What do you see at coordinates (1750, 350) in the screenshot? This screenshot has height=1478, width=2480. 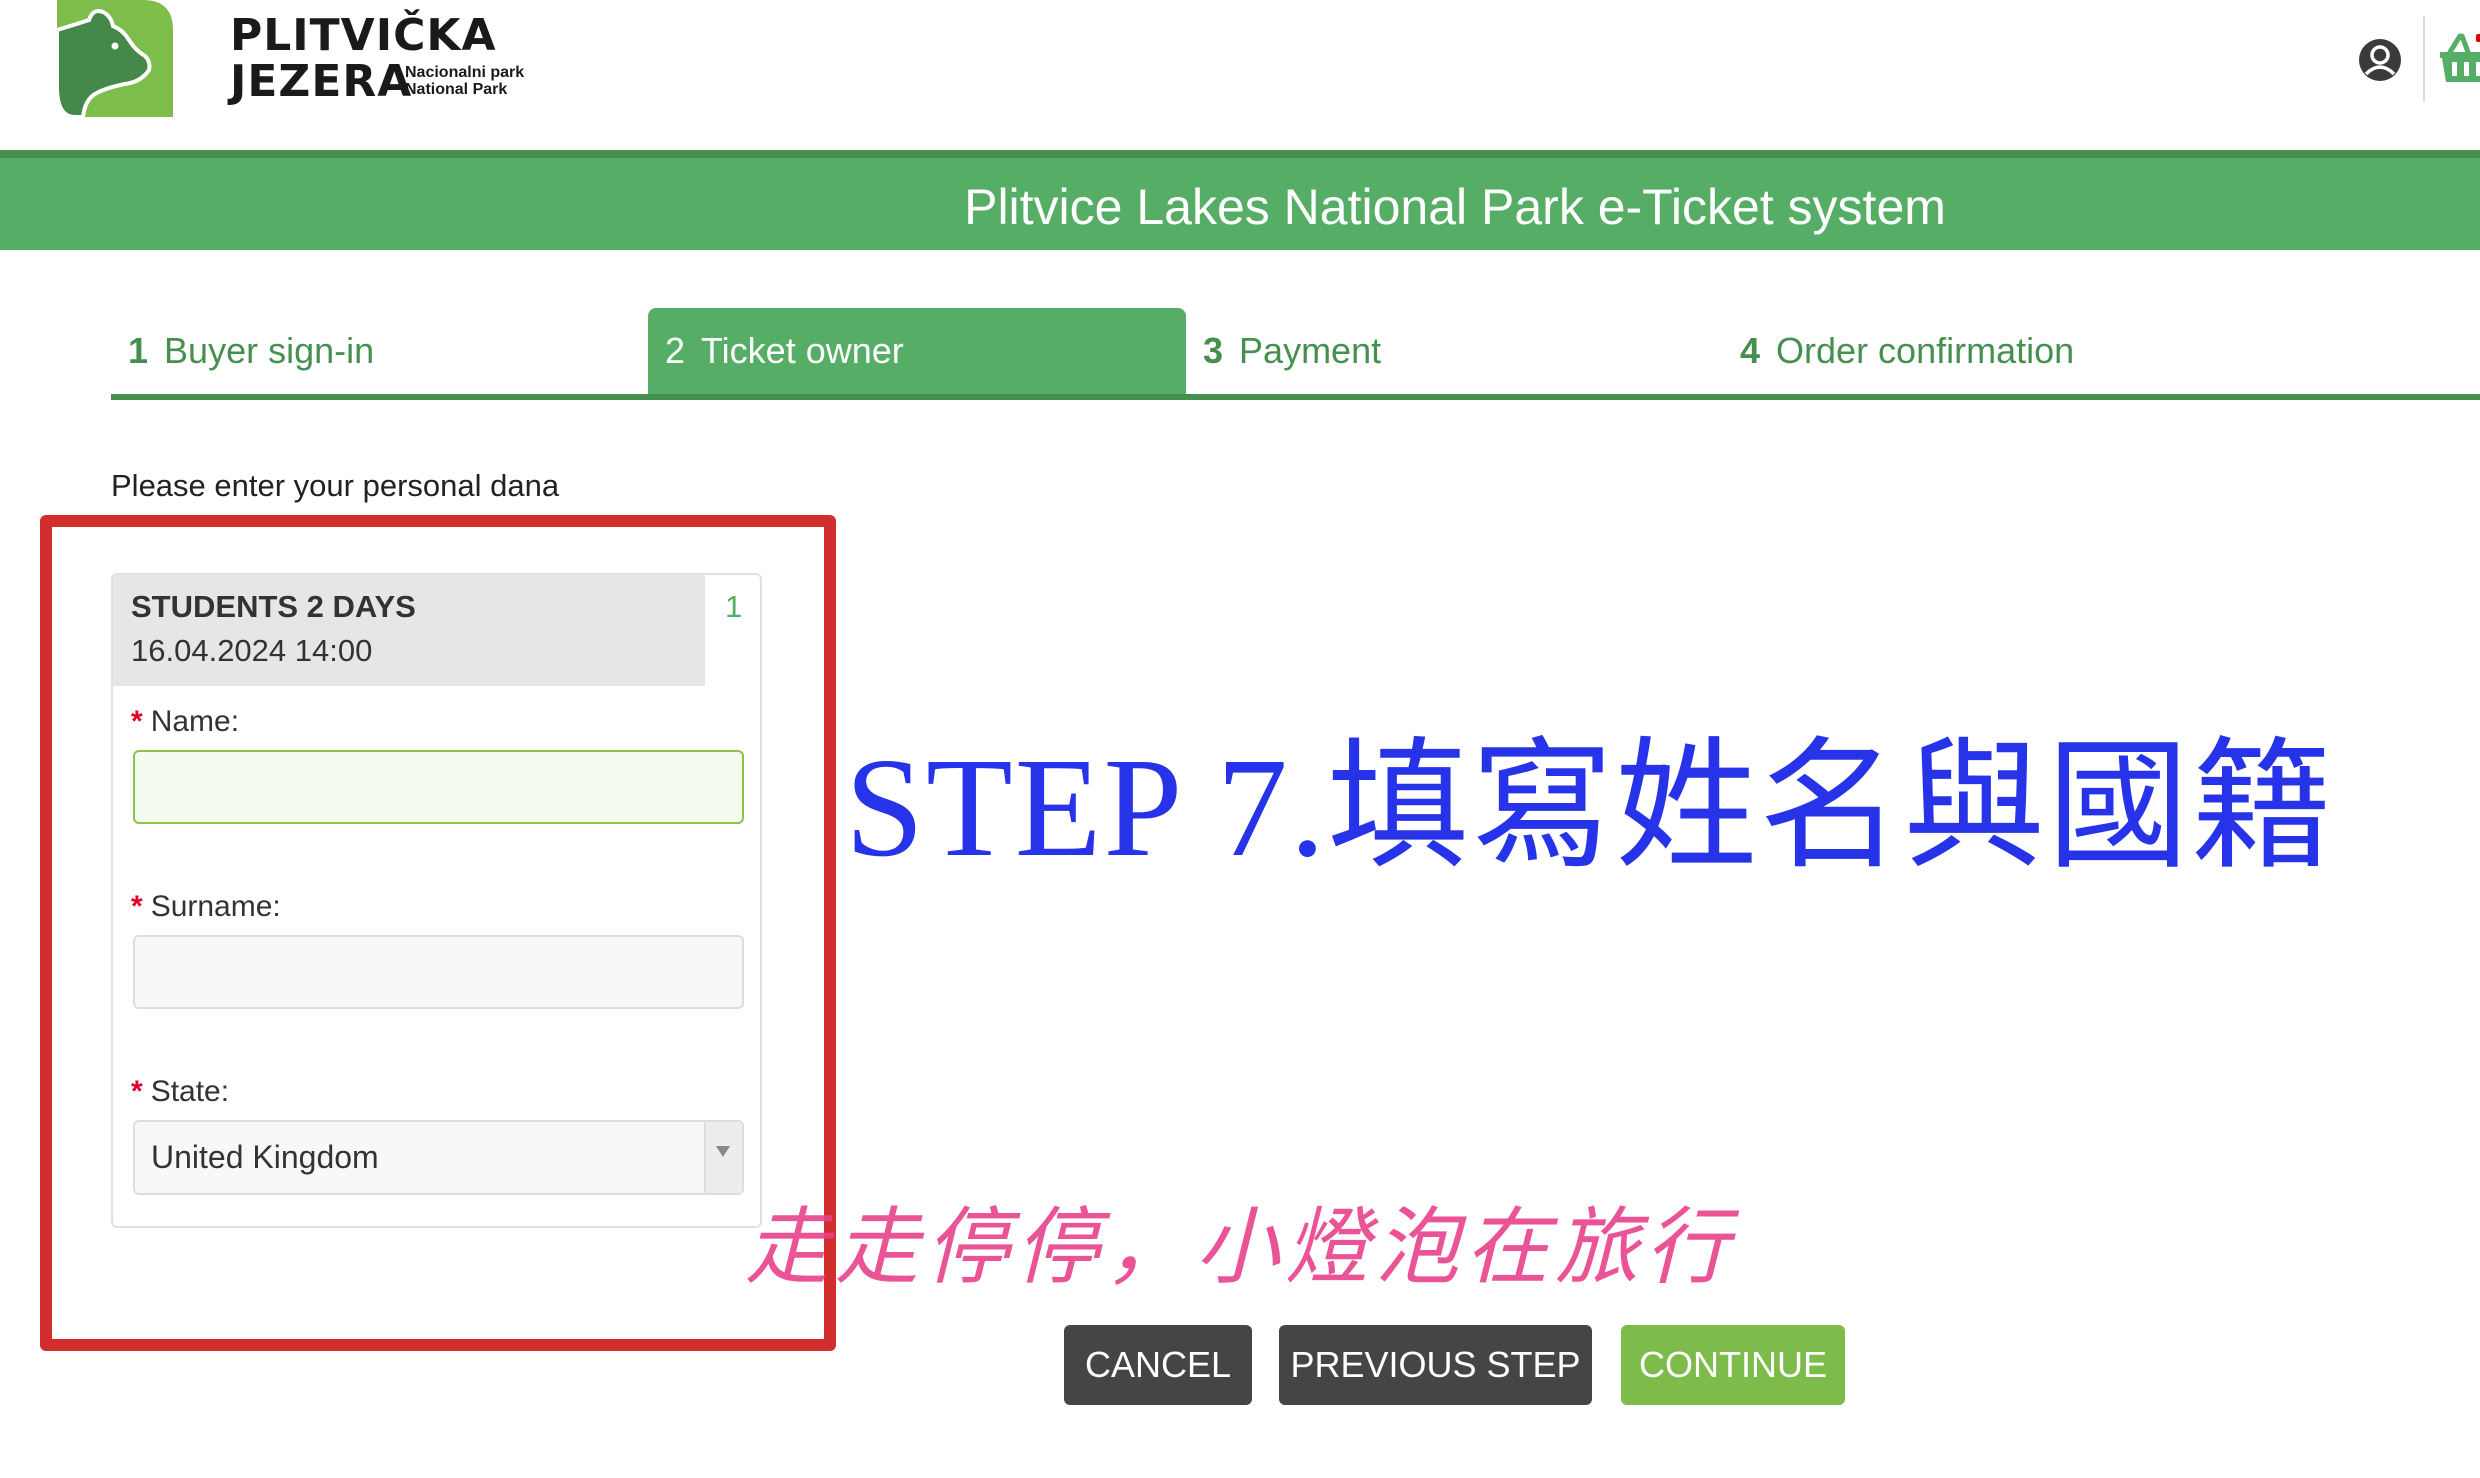 I see `step-number: 4` at bounding box center [1750, 350].